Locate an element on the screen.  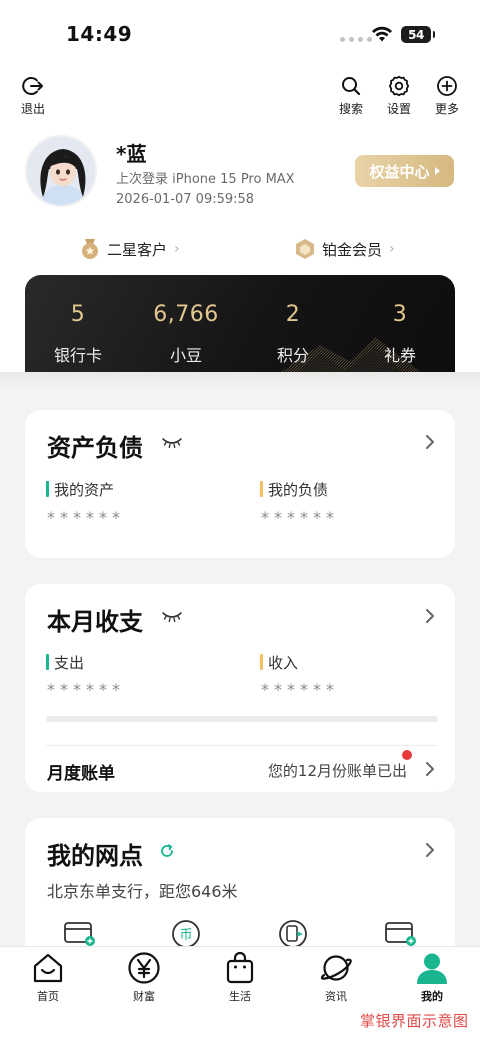
my-branch-card: 我的网点 北京东单支行，距您646米 币 is located at coordinates (240, 888).